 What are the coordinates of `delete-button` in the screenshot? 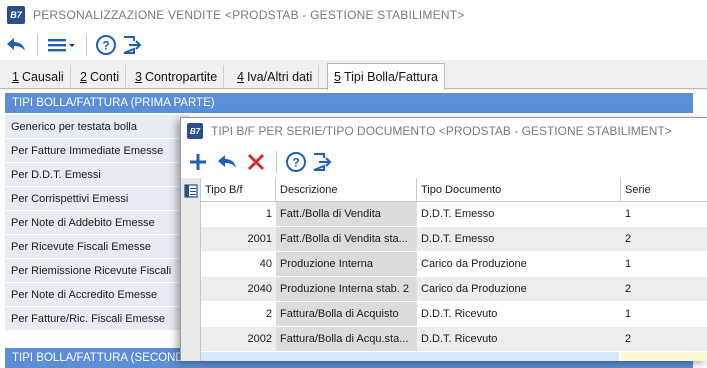 It's located at (256, 162).